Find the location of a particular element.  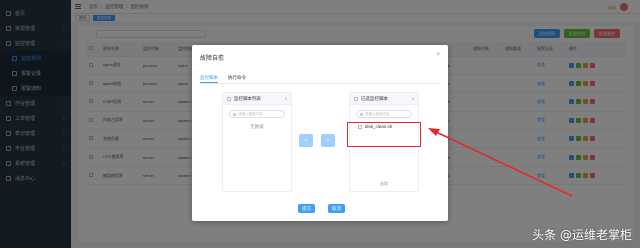

highlight-box is located at coordinates (384, 134).